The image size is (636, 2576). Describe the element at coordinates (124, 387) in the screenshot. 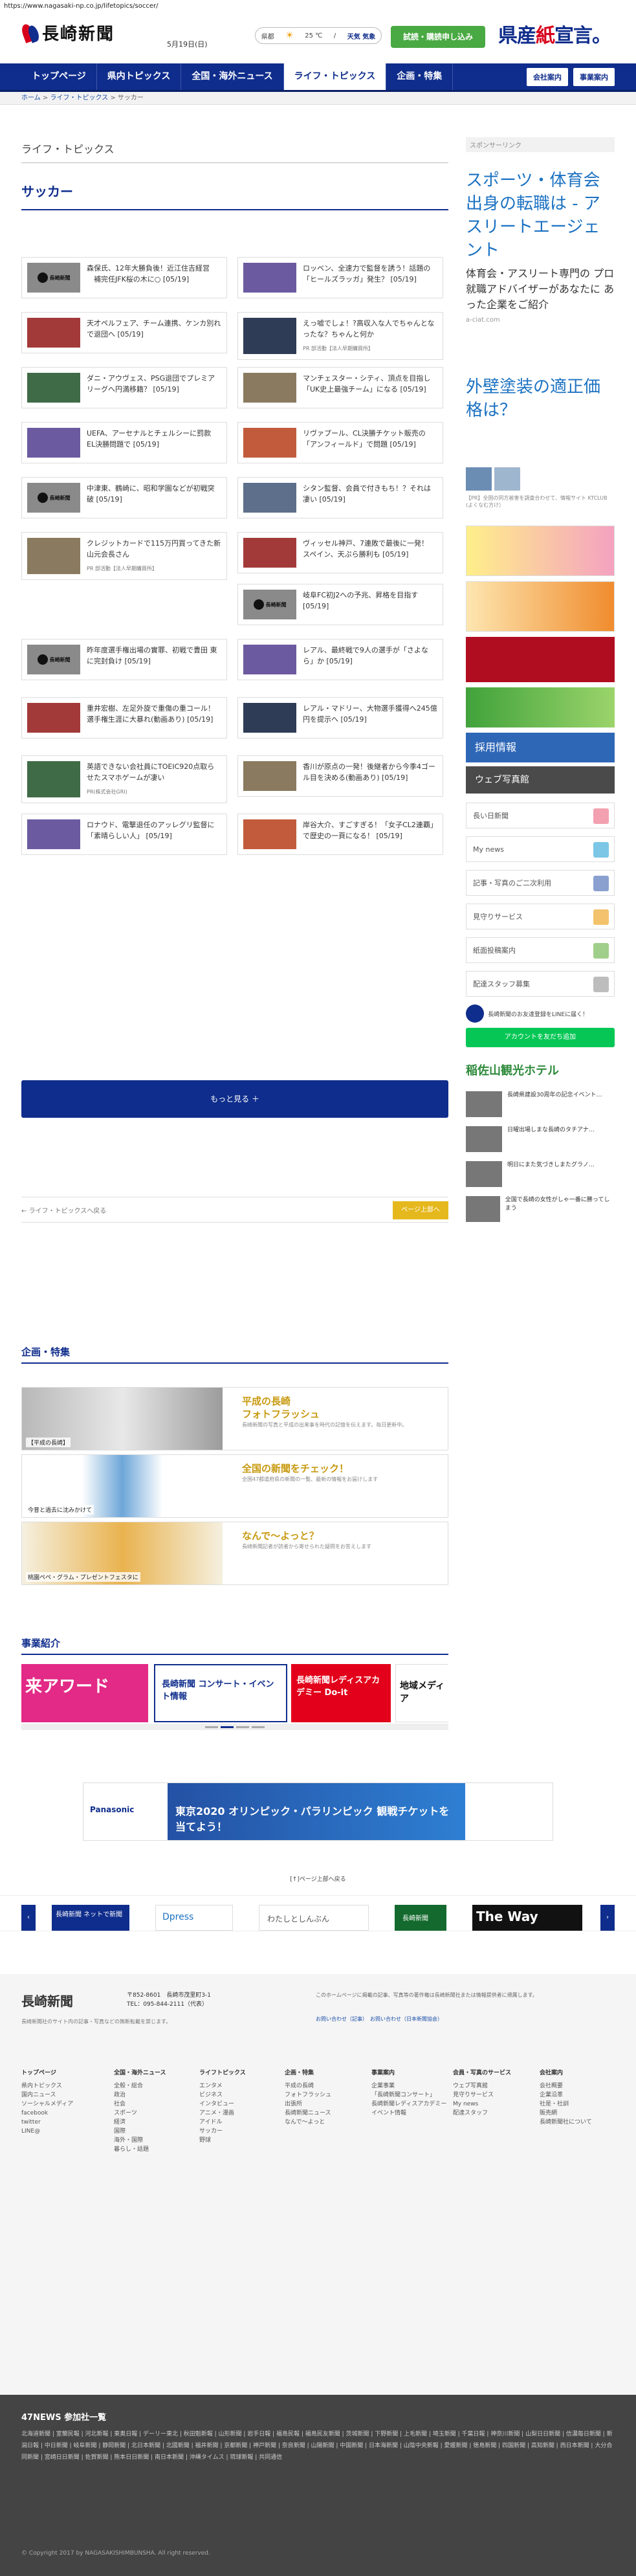

I see `article-card: ダニ・アウヴェス、PSG退団でプレミアリーグへ円満移籍？ [05/19]` at that location.